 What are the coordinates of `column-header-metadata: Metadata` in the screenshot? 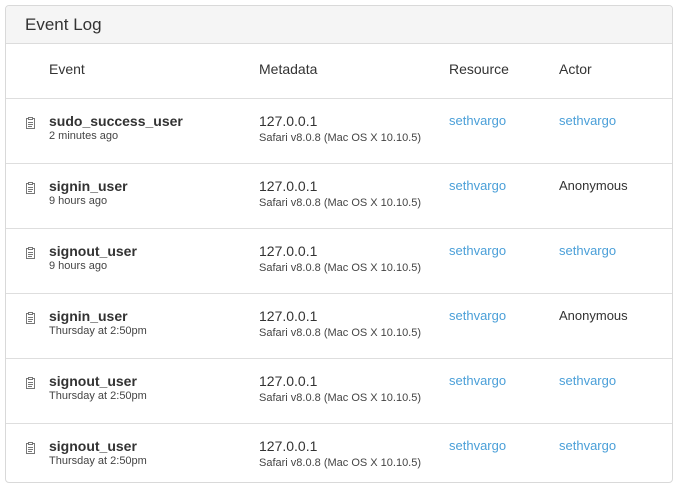 It's located at (288, 69).